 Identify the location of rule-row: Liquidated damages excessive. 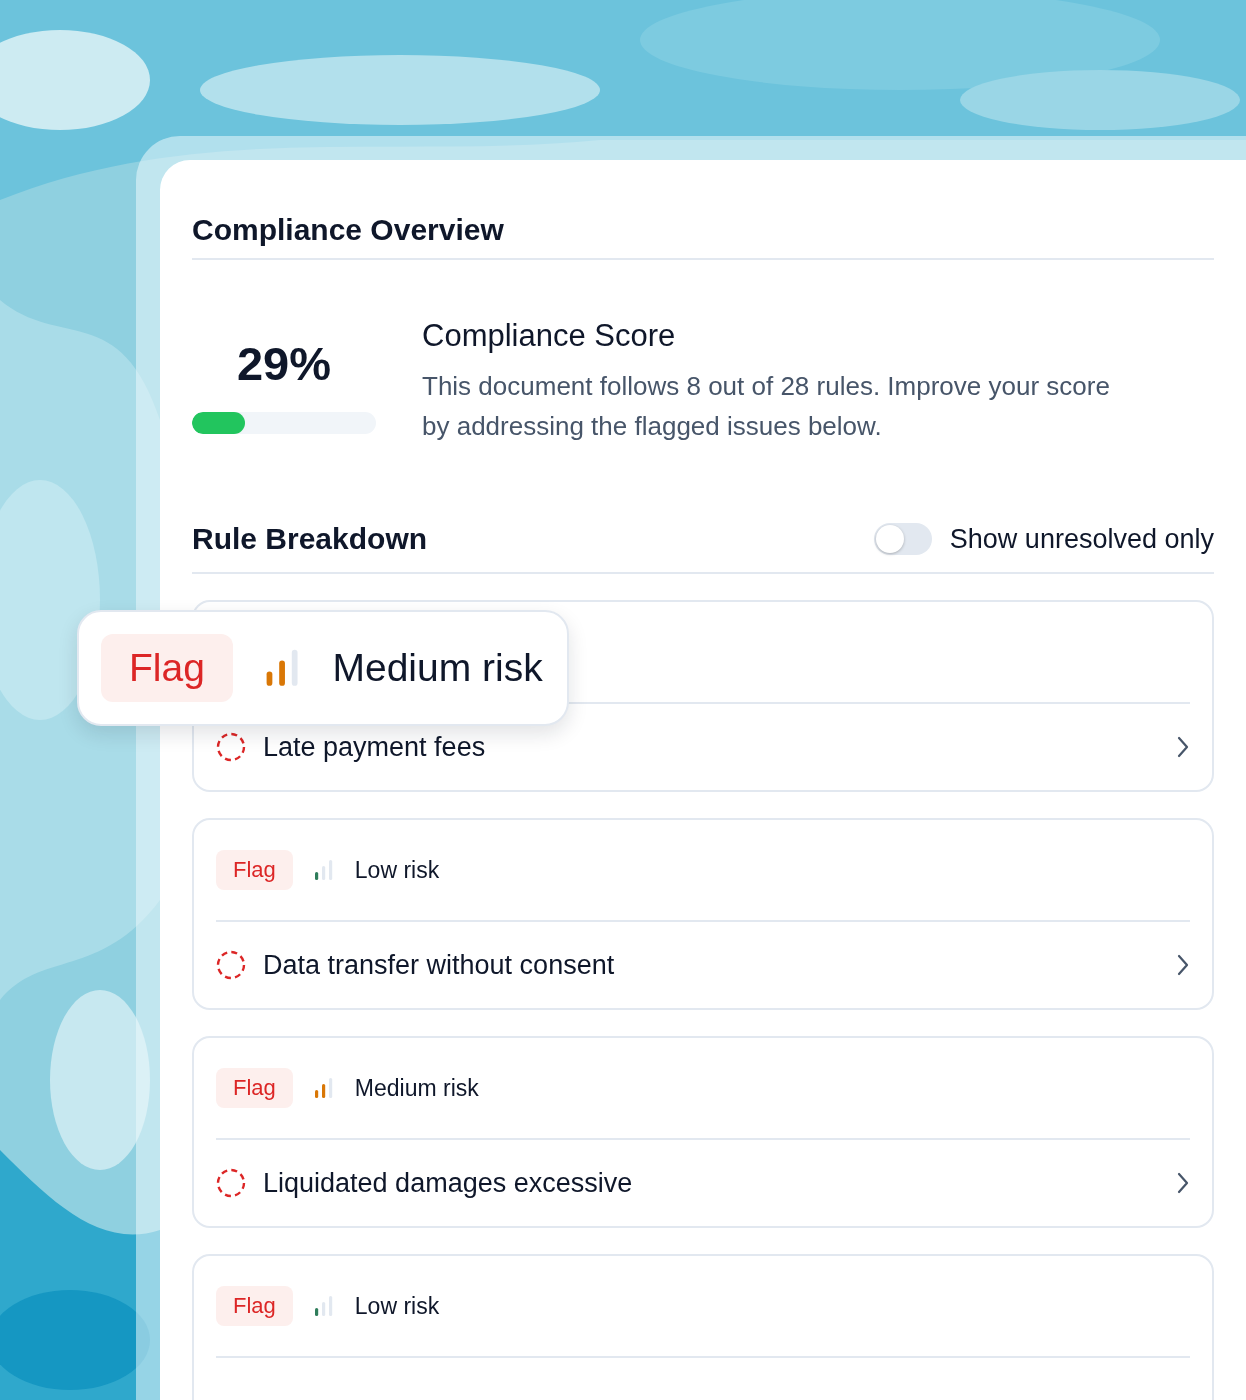
(703, 1183).